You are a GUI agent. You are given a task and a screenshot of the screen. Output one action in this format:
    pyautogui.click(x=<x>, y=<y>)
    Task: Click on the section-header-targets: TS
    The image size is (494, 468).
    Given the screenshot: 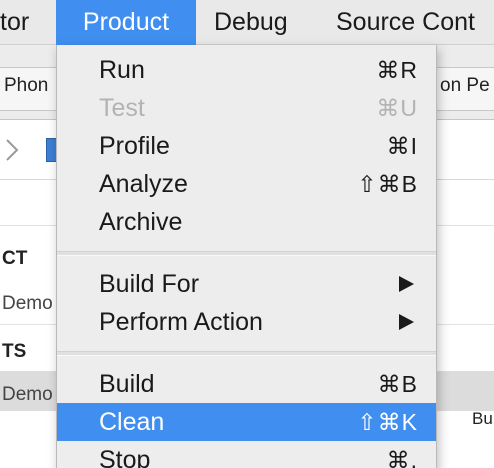 What is the action you would take?
    pyautogui.click(x=14, y=351)
    